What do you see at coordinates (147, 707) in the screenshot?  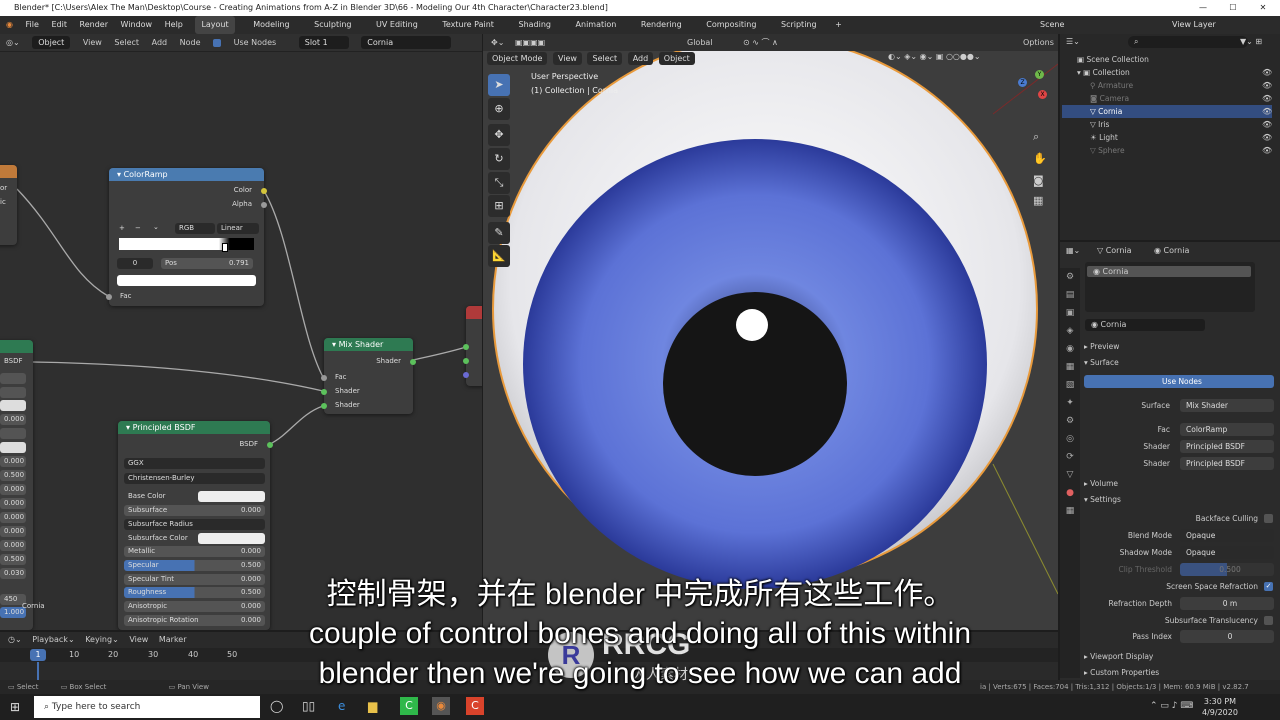 I see `taskbar-search-input: ⌕ Type here to search` at bounding box center [147, 707].